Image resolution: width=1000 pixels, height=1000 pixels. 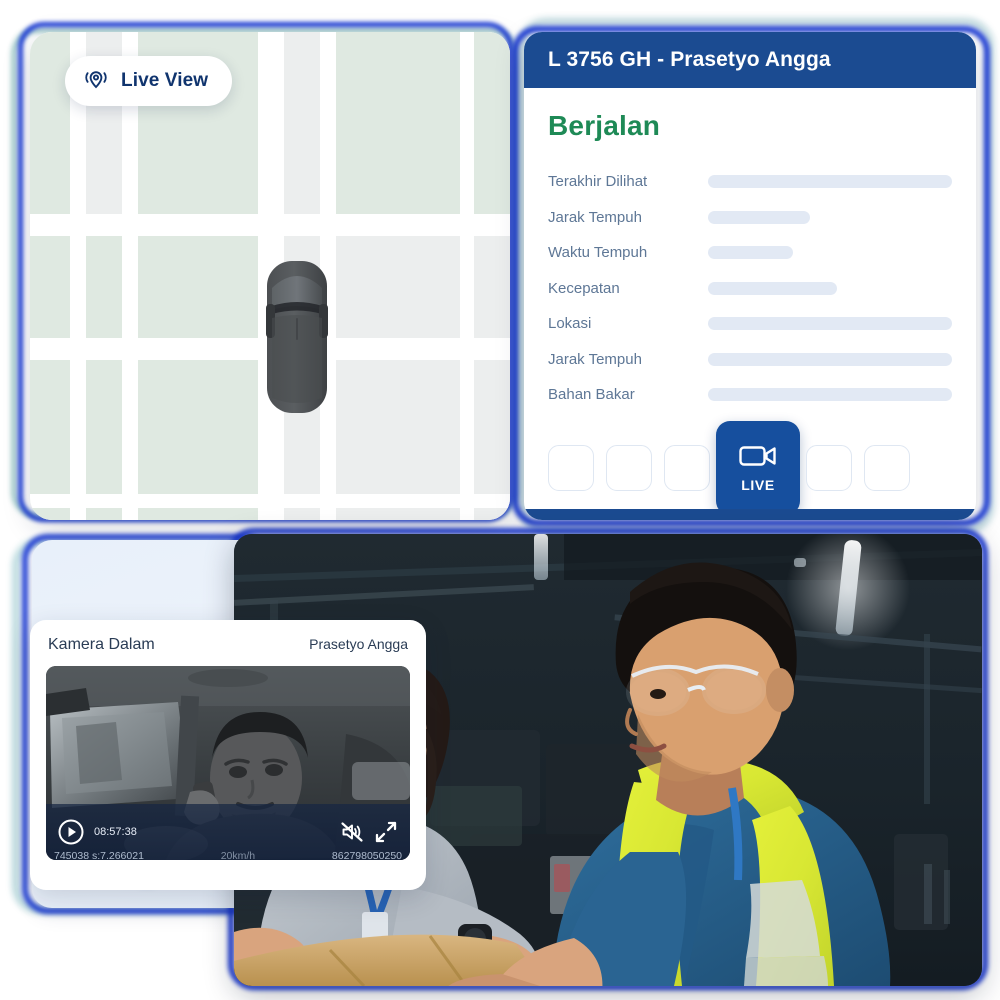 I want to click on detail-label: Kecepatan, so click(x=584, y=288).